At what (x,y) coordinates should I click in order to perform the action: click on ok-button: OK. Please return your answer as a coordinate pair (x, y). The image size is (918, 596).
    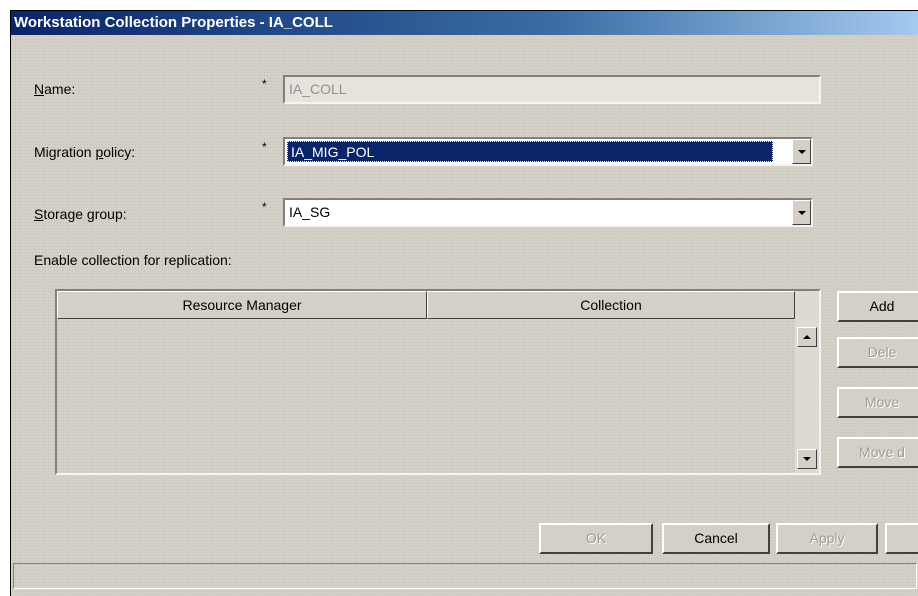
    Looking at the image, I should click on (596, 538).